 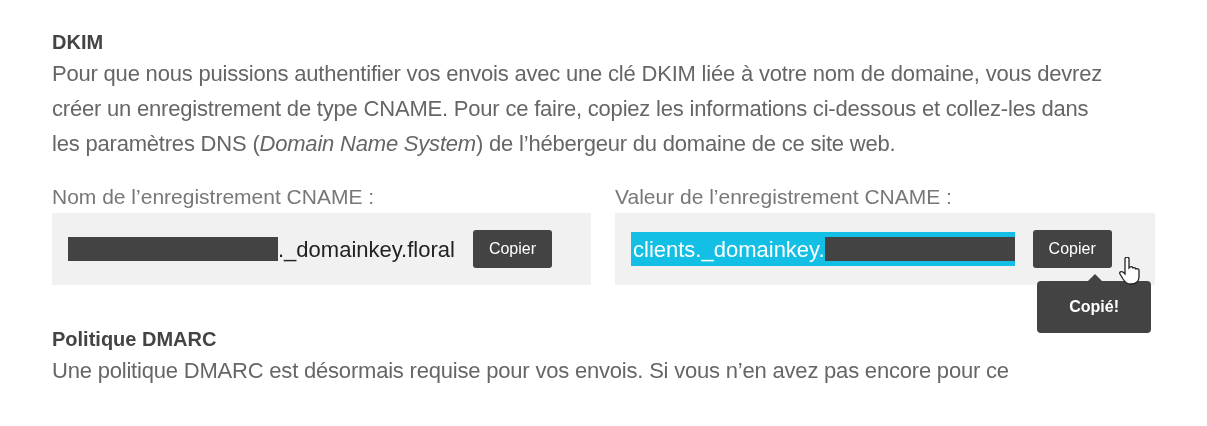 What do you see at coordinates (214, 197) in the screenshot?
I see `field-label: Nom de l’enregistrement CNAME :` at bounding box center [214, 197].